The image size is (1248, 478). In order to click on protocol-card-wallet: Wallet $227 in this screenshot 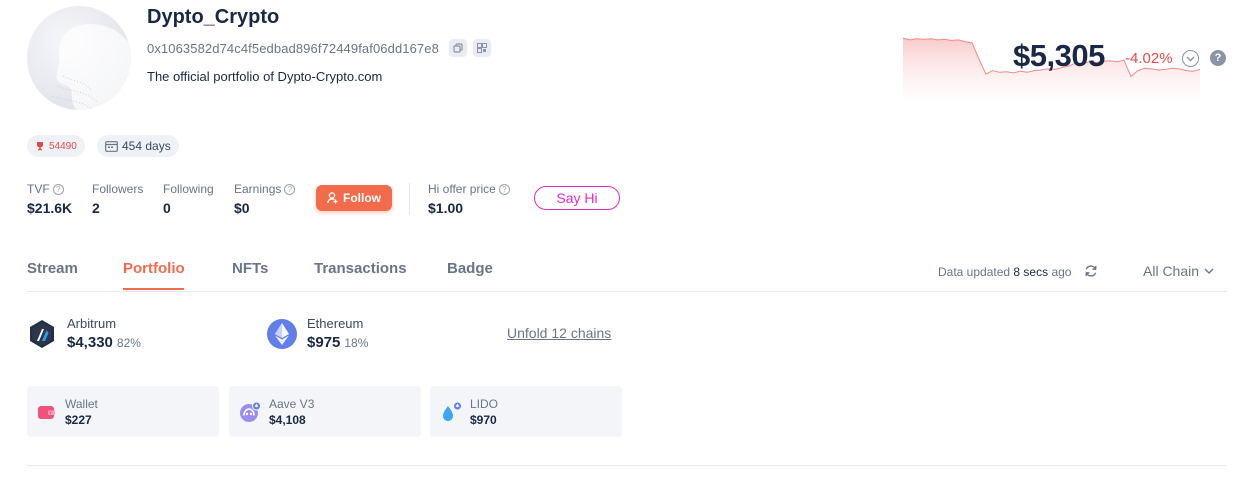, I will do `click(123, 411)`.